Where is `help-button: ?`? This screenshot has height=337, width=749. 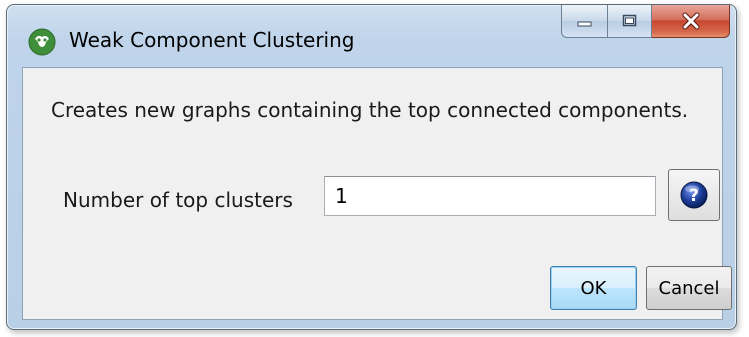 help-button: ? is located at coordinates (694, 195).